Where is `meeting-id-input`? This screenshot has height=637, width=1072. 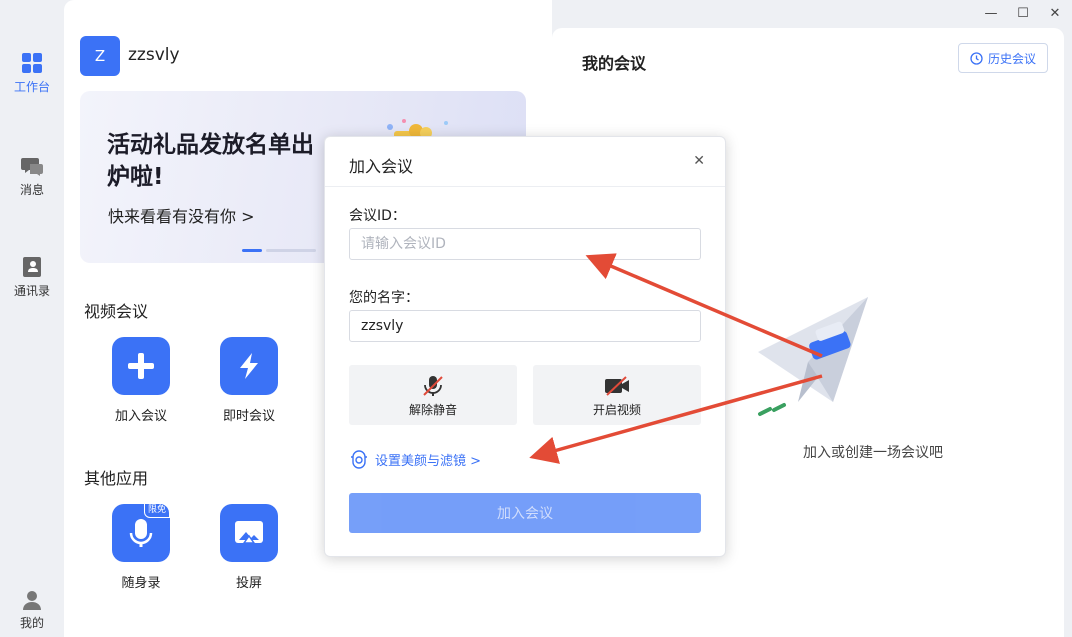 meeting-id-input is located at coordinates (525, 244).